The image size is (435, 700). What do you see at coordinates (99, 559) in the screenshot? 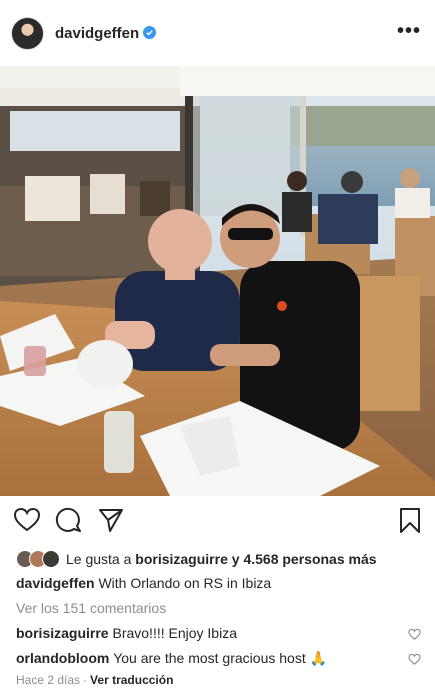
I see `liked-by-prefix: Le gusta a` at bounding box center [99, 559].